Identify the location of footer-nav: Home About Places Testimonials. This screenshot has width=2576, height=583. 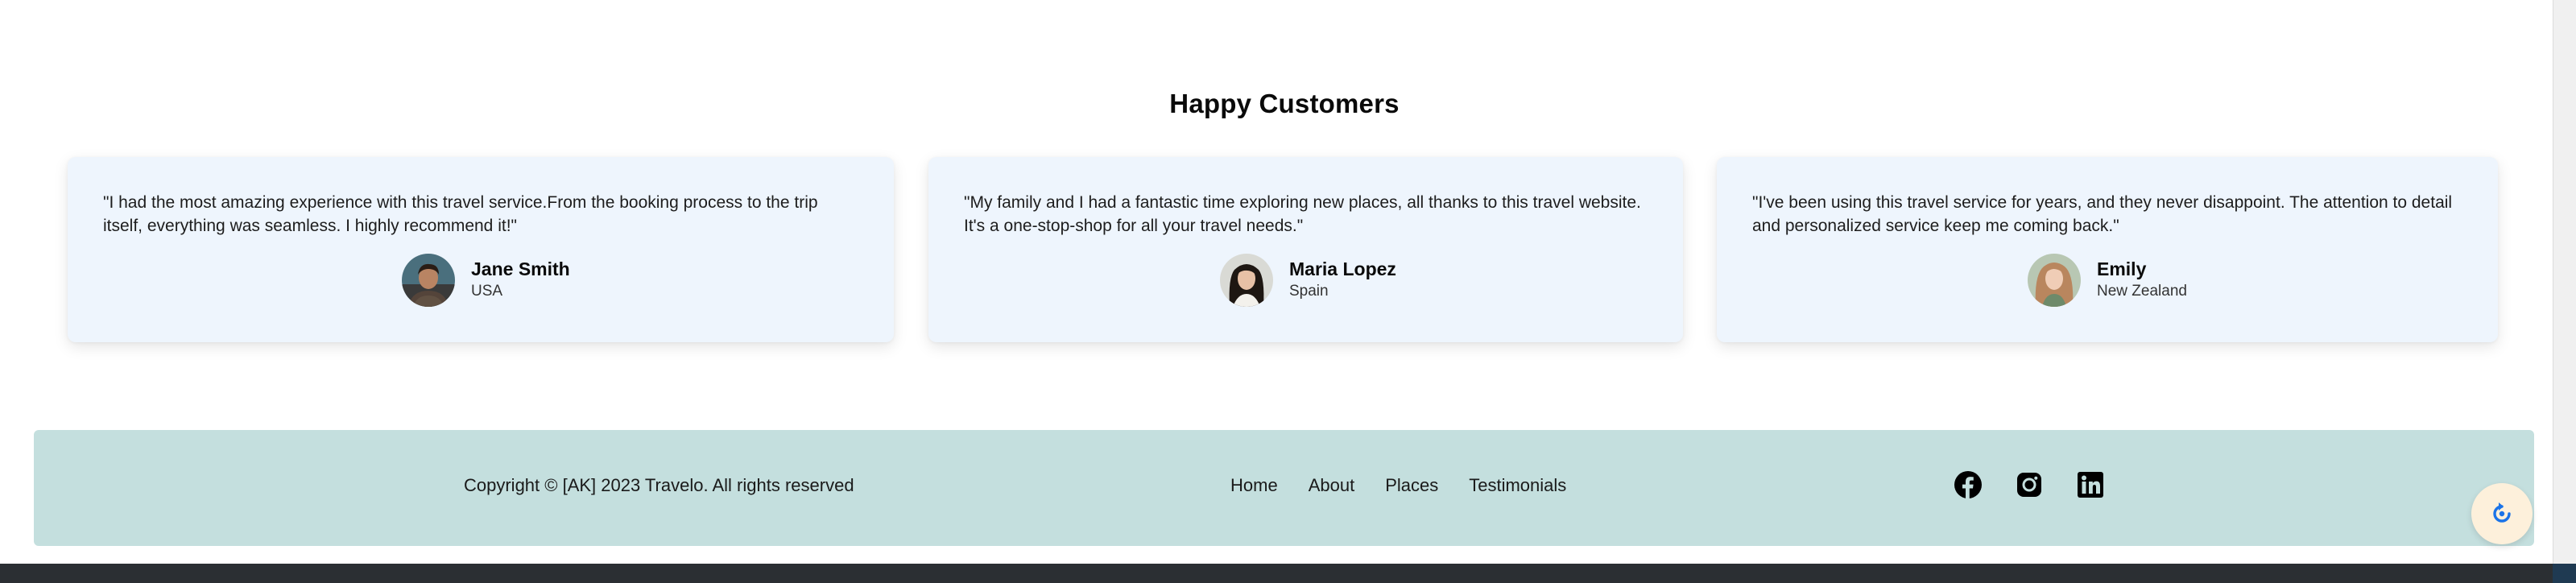
(1413, 486).